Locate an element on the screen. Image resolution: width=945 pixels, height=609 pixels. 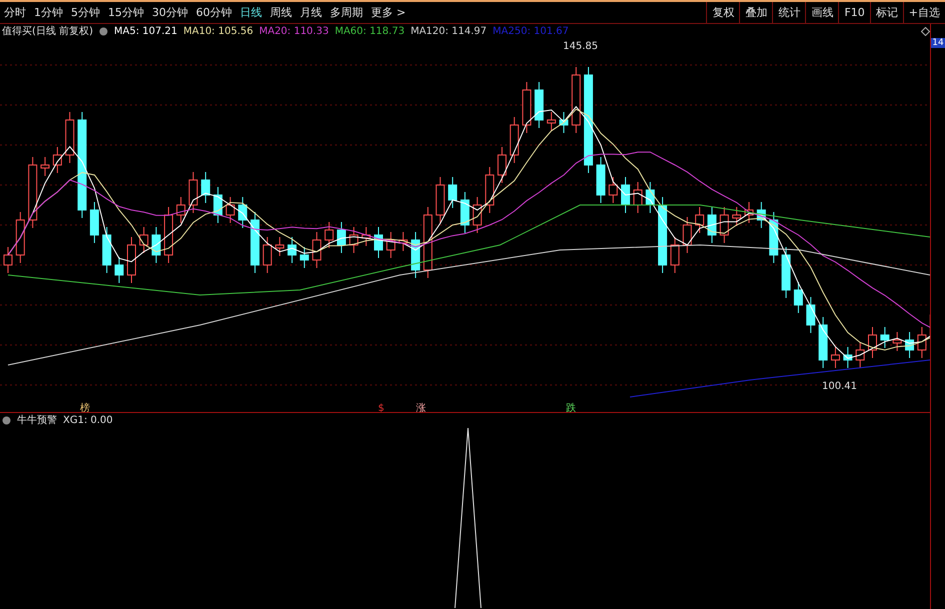
period-tab: 月线 is located at coordinates (311, 12).